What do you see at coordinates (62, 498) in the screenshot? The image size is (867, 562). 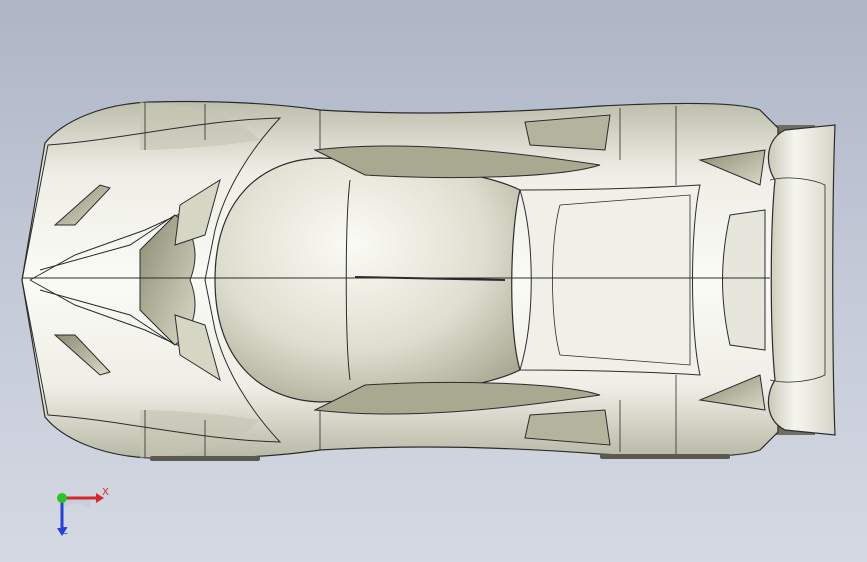 I see `origin-dot` at bounding box center [62, 498].